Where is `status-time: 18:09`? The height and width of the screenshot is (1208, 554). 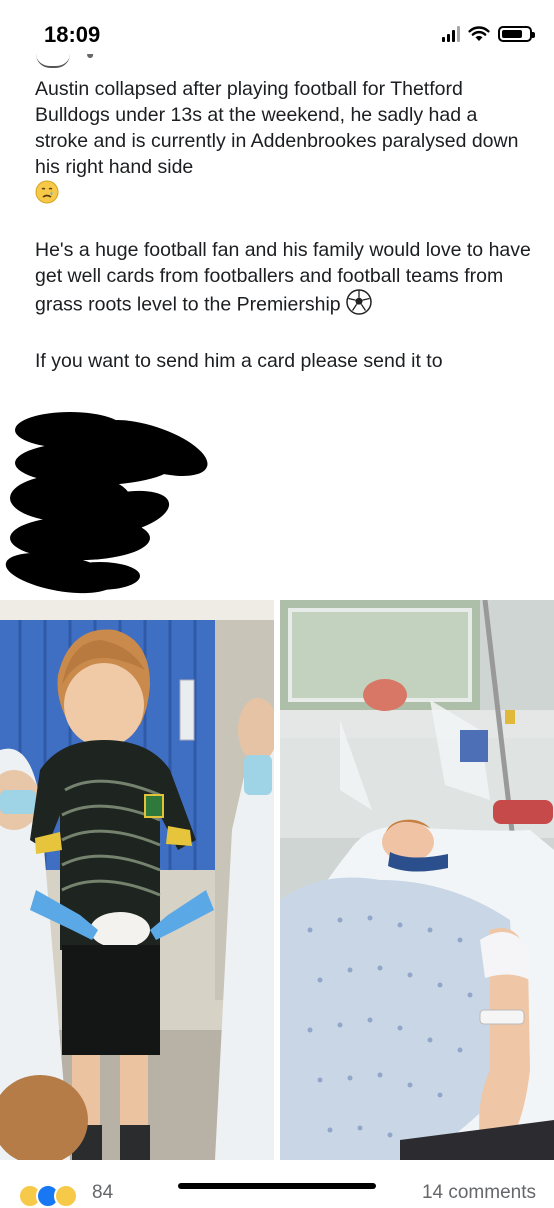
status-time: 18:09 is located at coordinates (72, 34).